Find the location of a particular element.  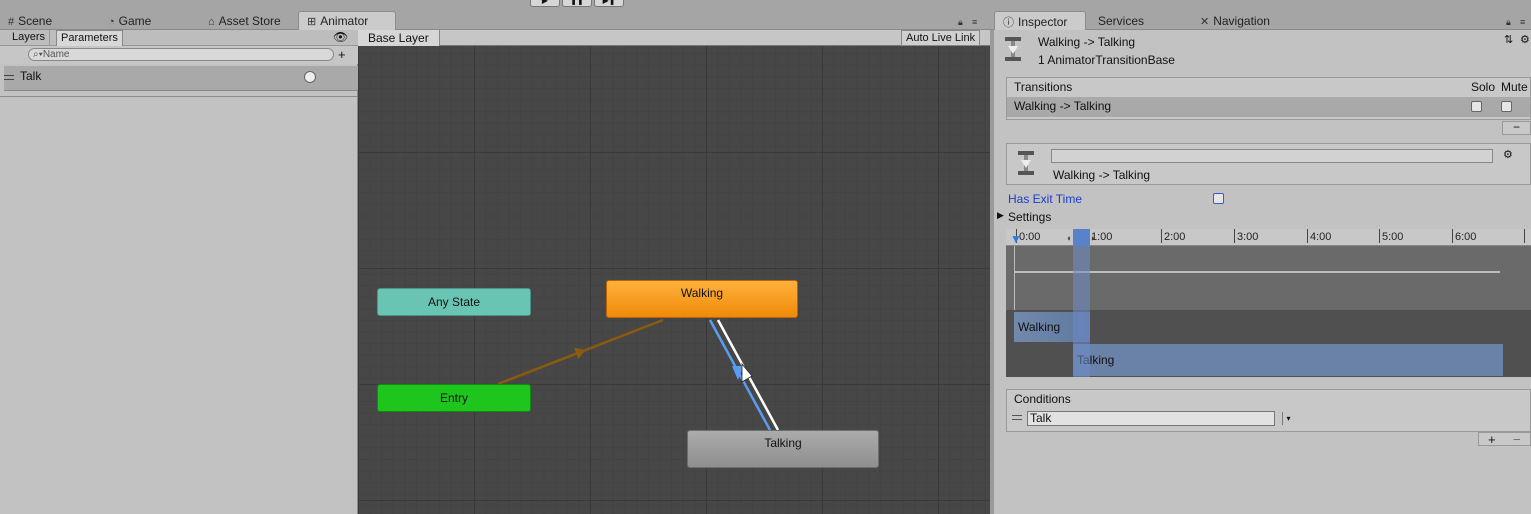

left-panel-tabs: Layers Parameters 👁︎ is located at coordinates (179, 38).